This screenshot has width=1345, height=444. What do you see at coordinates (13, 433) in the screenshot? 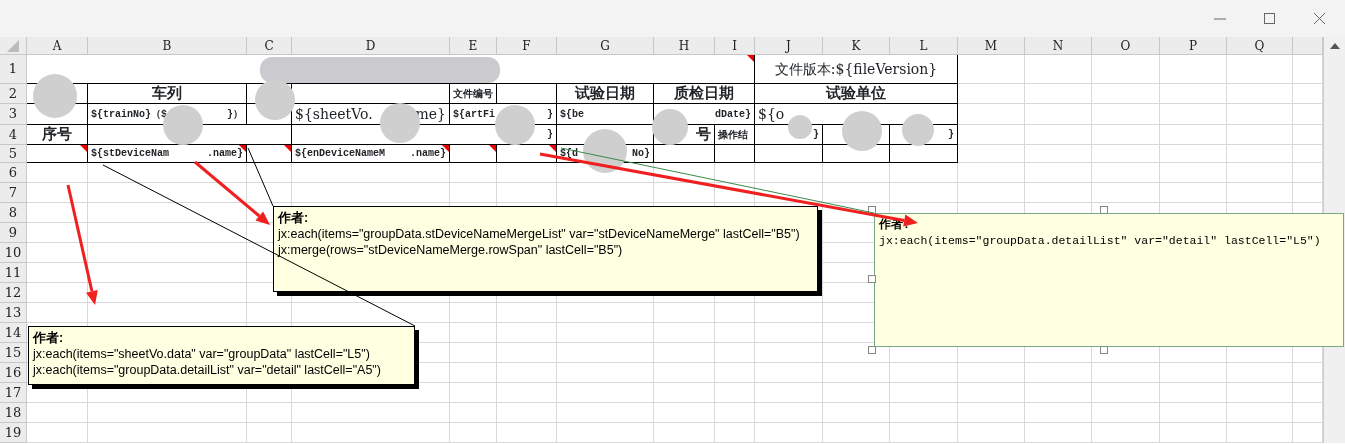
I see `row-header: 19` at bounding box center [13, 433].